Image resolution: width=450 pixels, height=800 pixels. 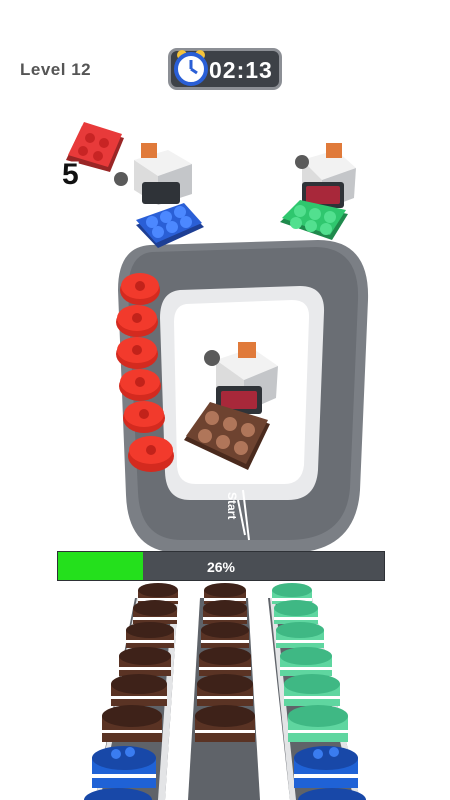 What do you see at coordinates (56, 69) in the screenshot?
I see `level-label: Level 12` at bounding box center [56, 69].